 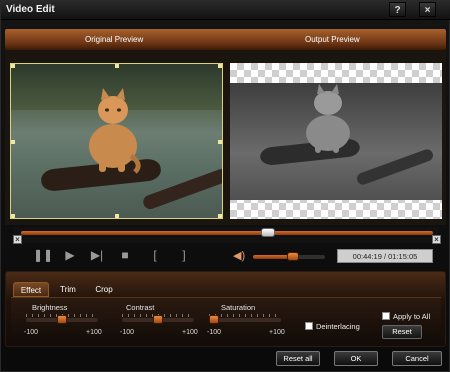 What do you see at coordinates (245, 315) in the screenshot?
I see `slider-ticks` at bounding box center [245, 315].